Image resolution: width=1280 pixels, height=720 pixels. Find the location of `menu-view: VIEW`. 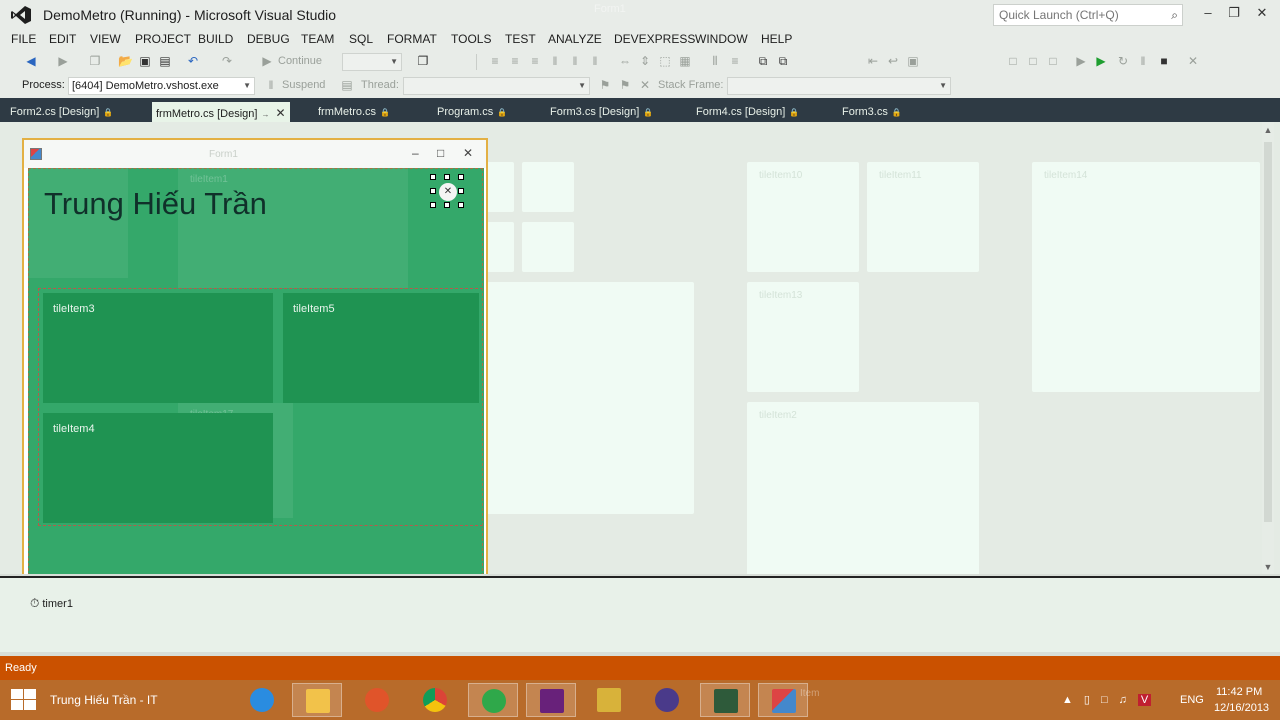

menu-view: VIEW is located at coordinates (105, 39).